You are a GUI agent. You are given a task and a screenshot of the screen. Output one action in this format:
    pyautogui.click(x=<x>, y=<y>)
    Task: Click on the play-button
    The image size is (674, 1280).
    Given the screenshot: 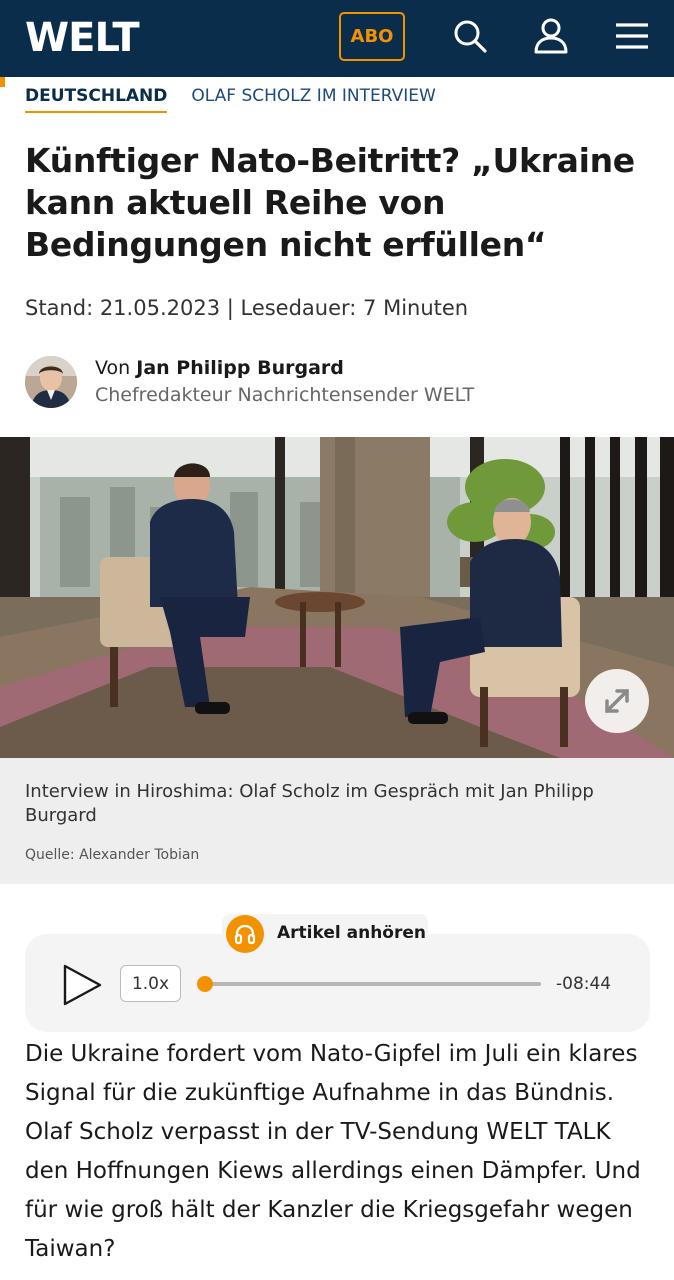 What is the action you would take?
    pyautogui.click(x=82, y=985)
    